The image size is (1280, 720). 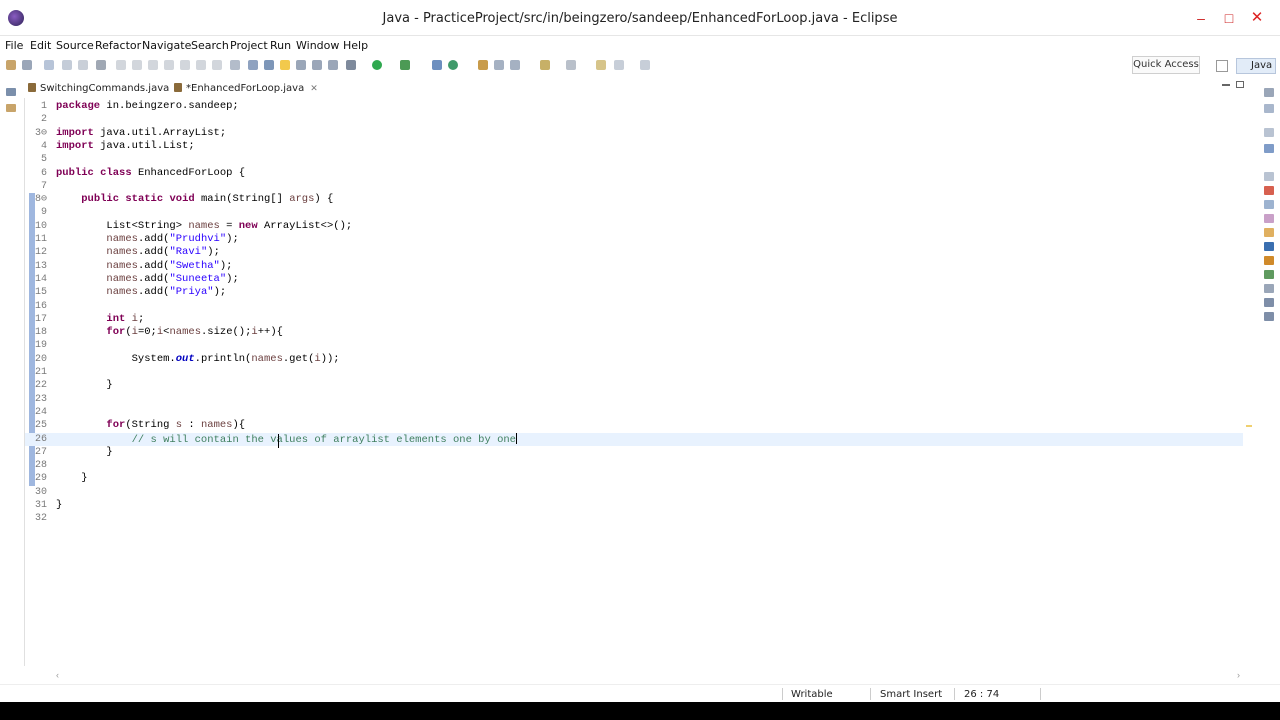 What do you see at coordinates (453, 65) in the screenshot?
I see `new-java-package-icon` at bounding box center [453, 65].